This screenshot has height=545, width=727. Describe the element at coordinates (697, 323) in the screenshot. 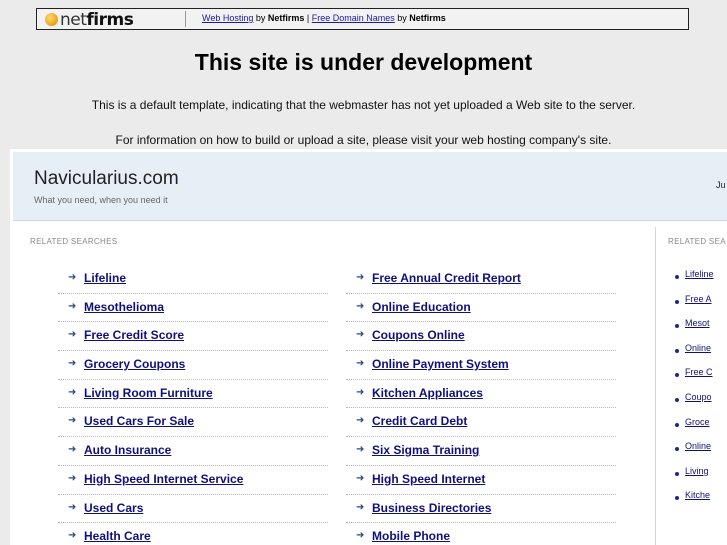

I see `side-search-link: Mesot` at that location.